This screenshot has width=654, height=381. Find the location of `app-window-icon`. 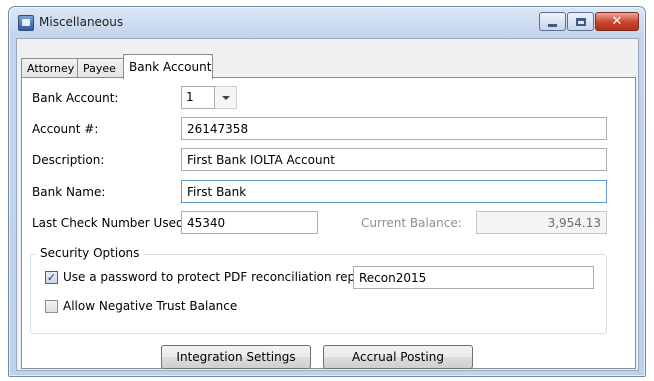

app-window-icon is located at coordinates (26, 23).